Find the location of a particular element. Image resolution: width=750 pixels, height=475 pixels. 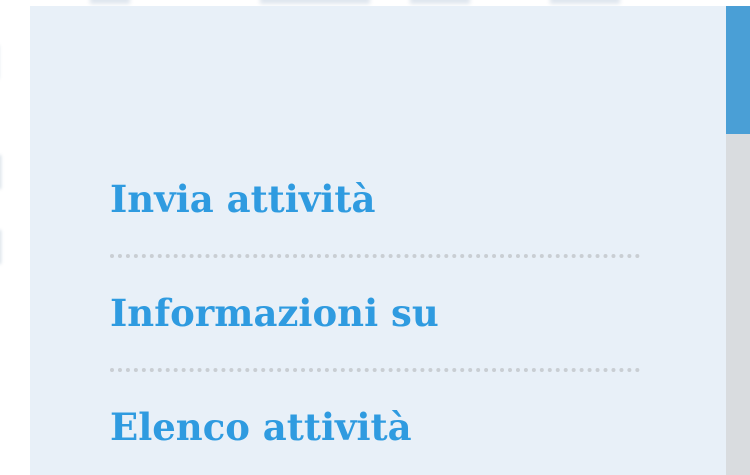

vertical-scrollbar is located at coordinates (738, 240).